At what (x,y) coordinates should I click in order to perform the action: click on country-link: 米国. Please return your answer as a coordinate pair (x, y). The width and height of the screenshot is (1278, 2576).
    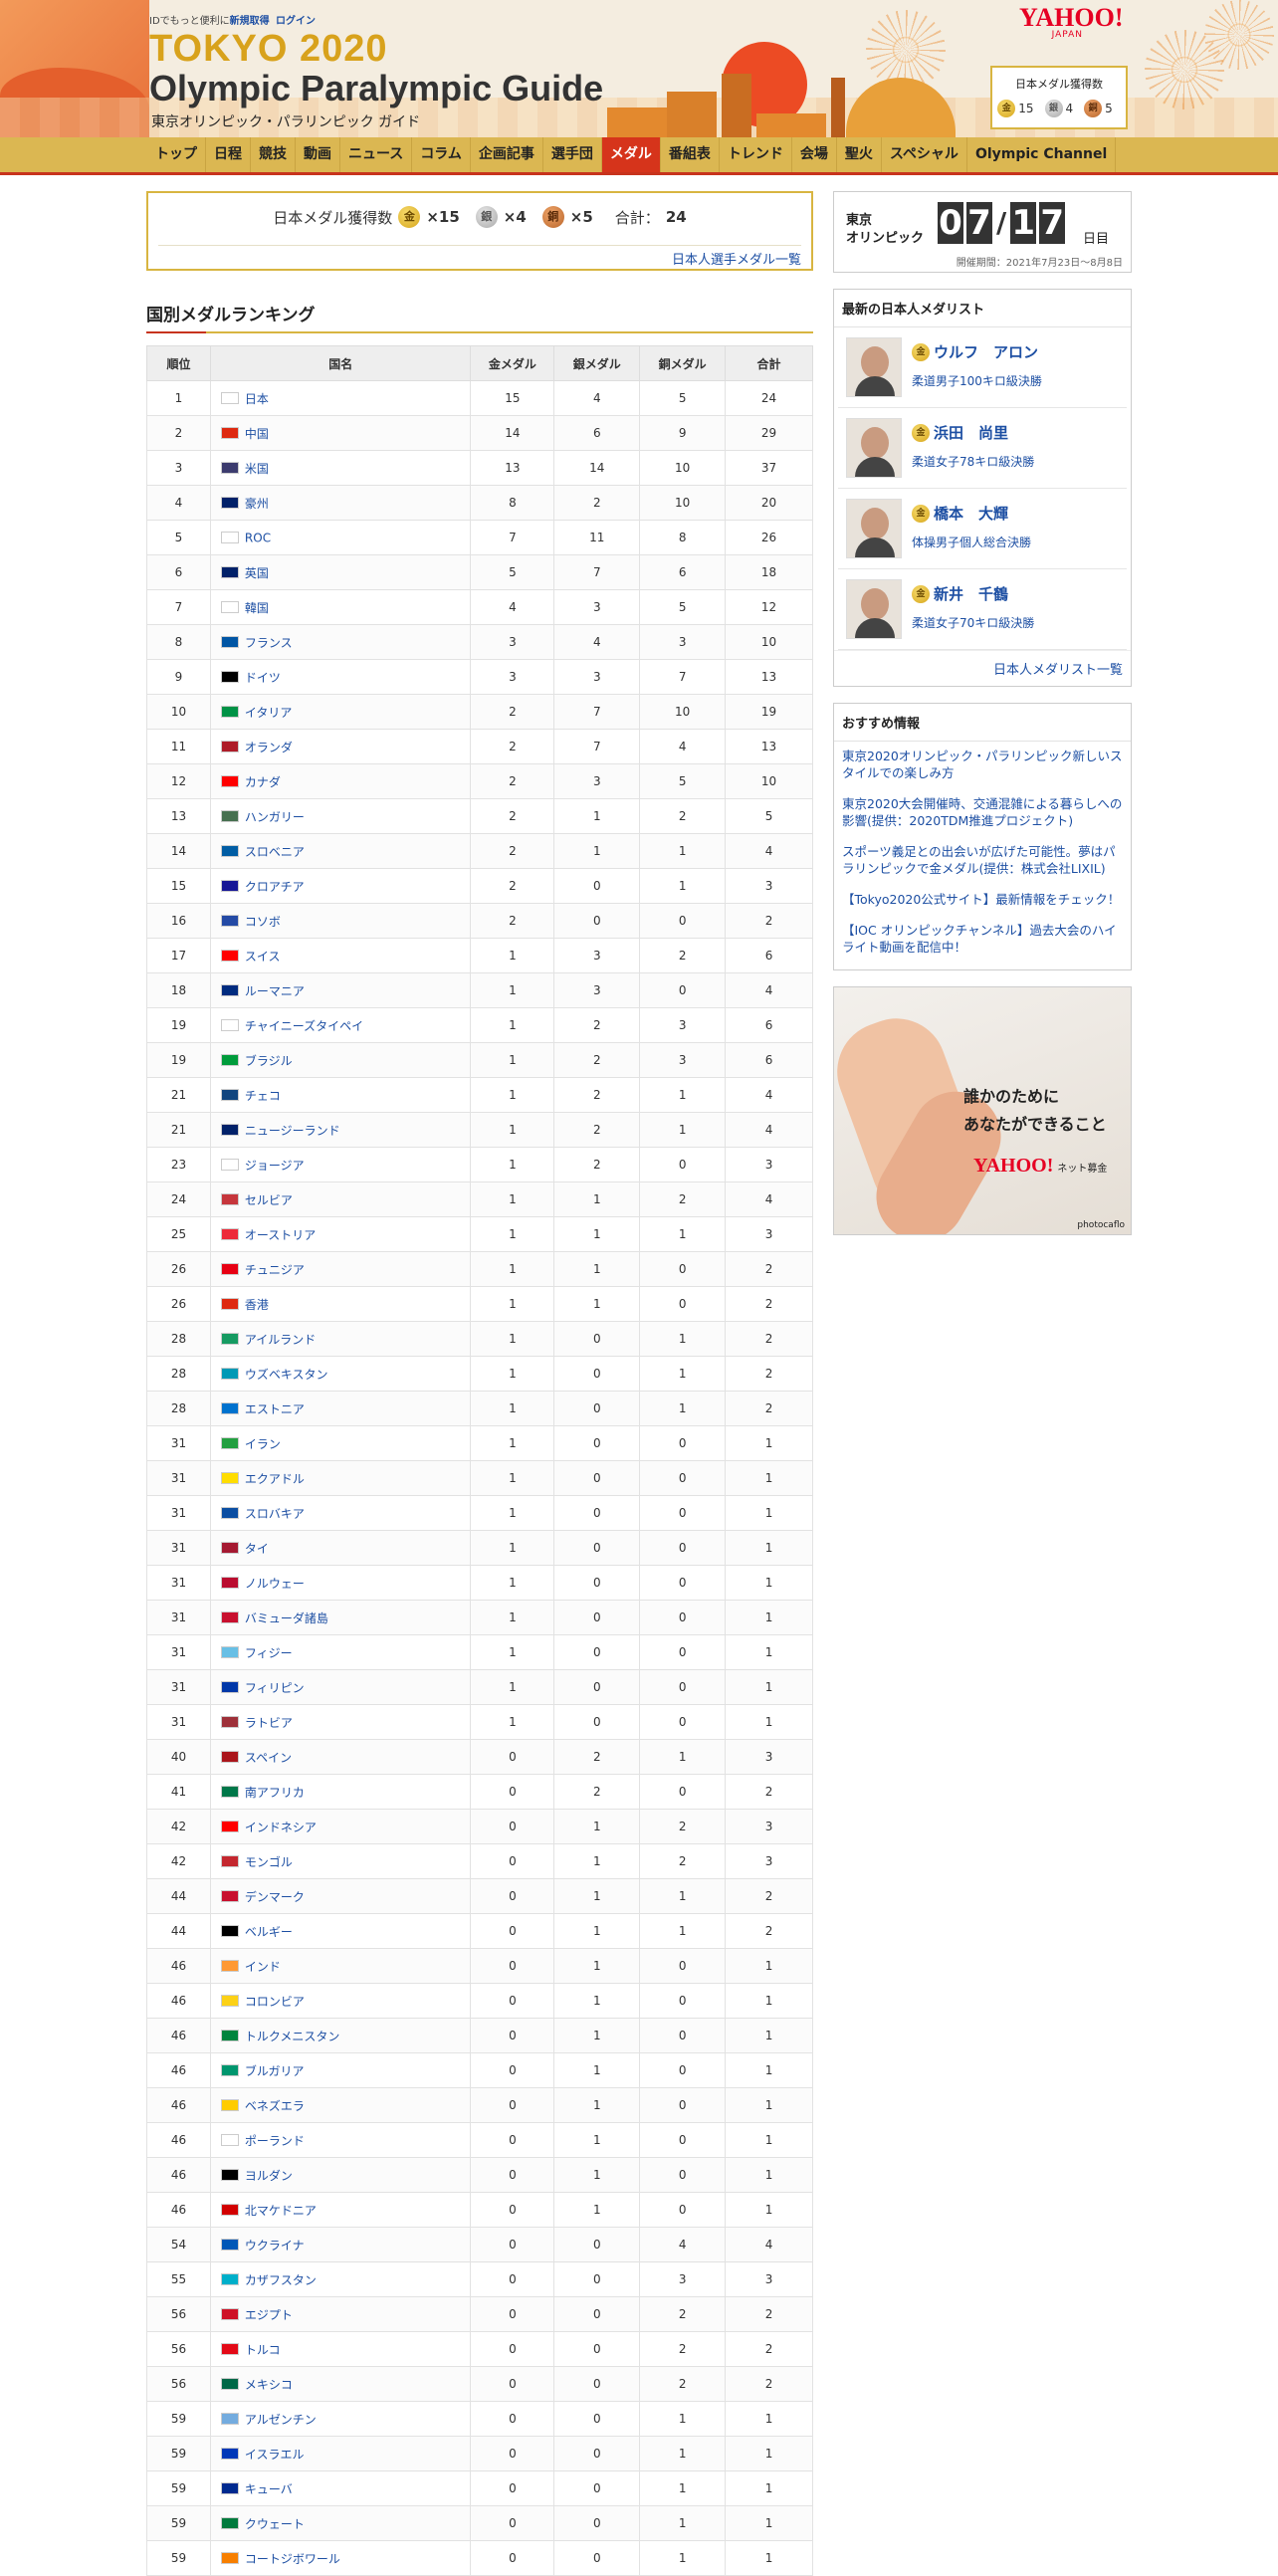
    Looking at the image, I should click on (257, 469).